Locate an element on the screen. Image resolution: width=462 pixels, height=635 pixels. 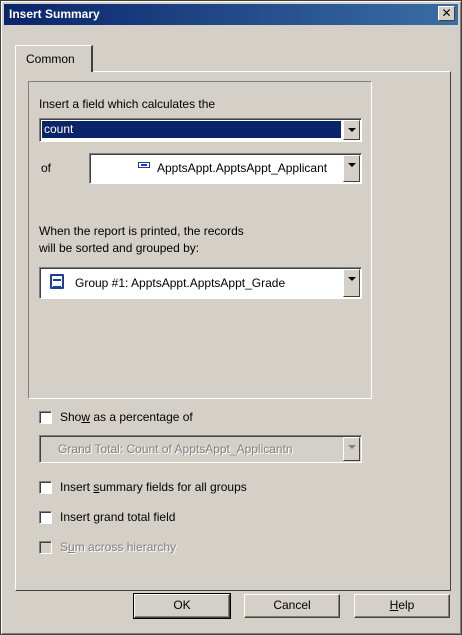
calculation-type-select: count is located at coordinates (200, 130).